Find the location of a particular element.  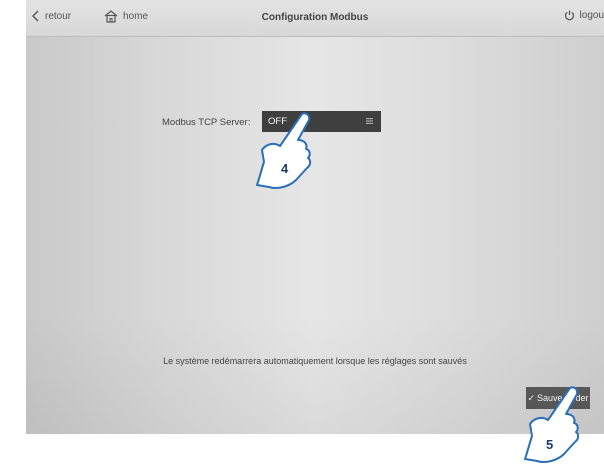

page-title: Configuration Modbus is located at coordinates (315, 17).